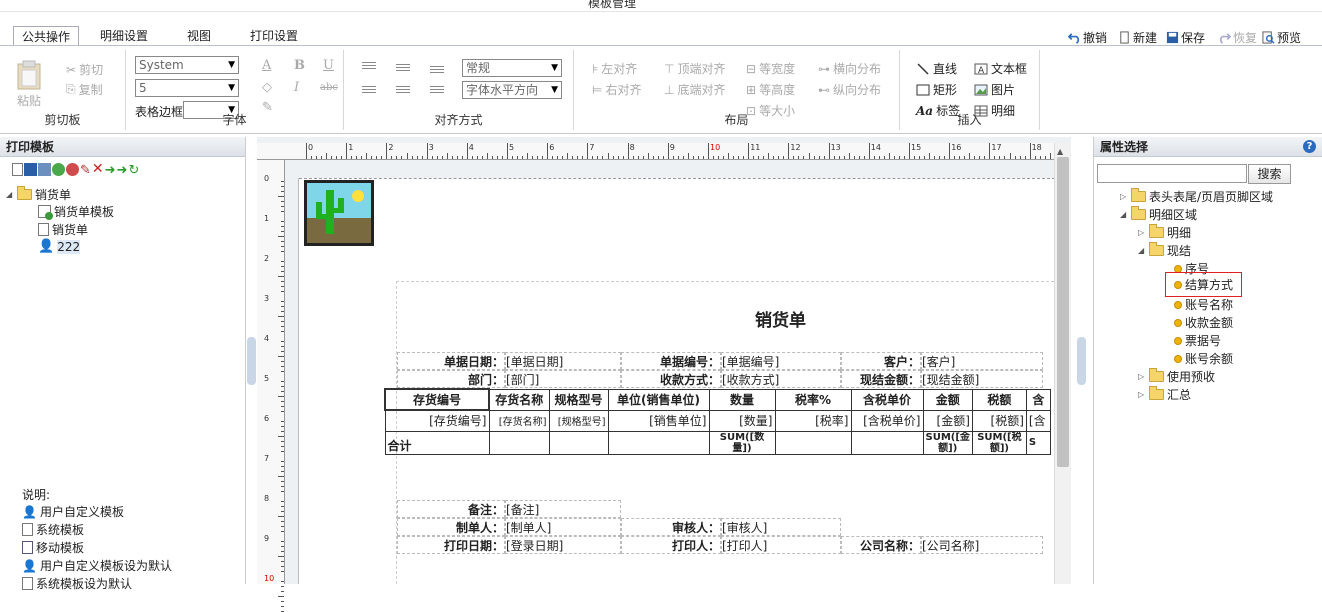 The width and height of the screenshot is (1322, 612). What do you see at coordinates (1081, 361) in the screenshot?
I see `collapse-handle` at bounding box center [1081, 361].